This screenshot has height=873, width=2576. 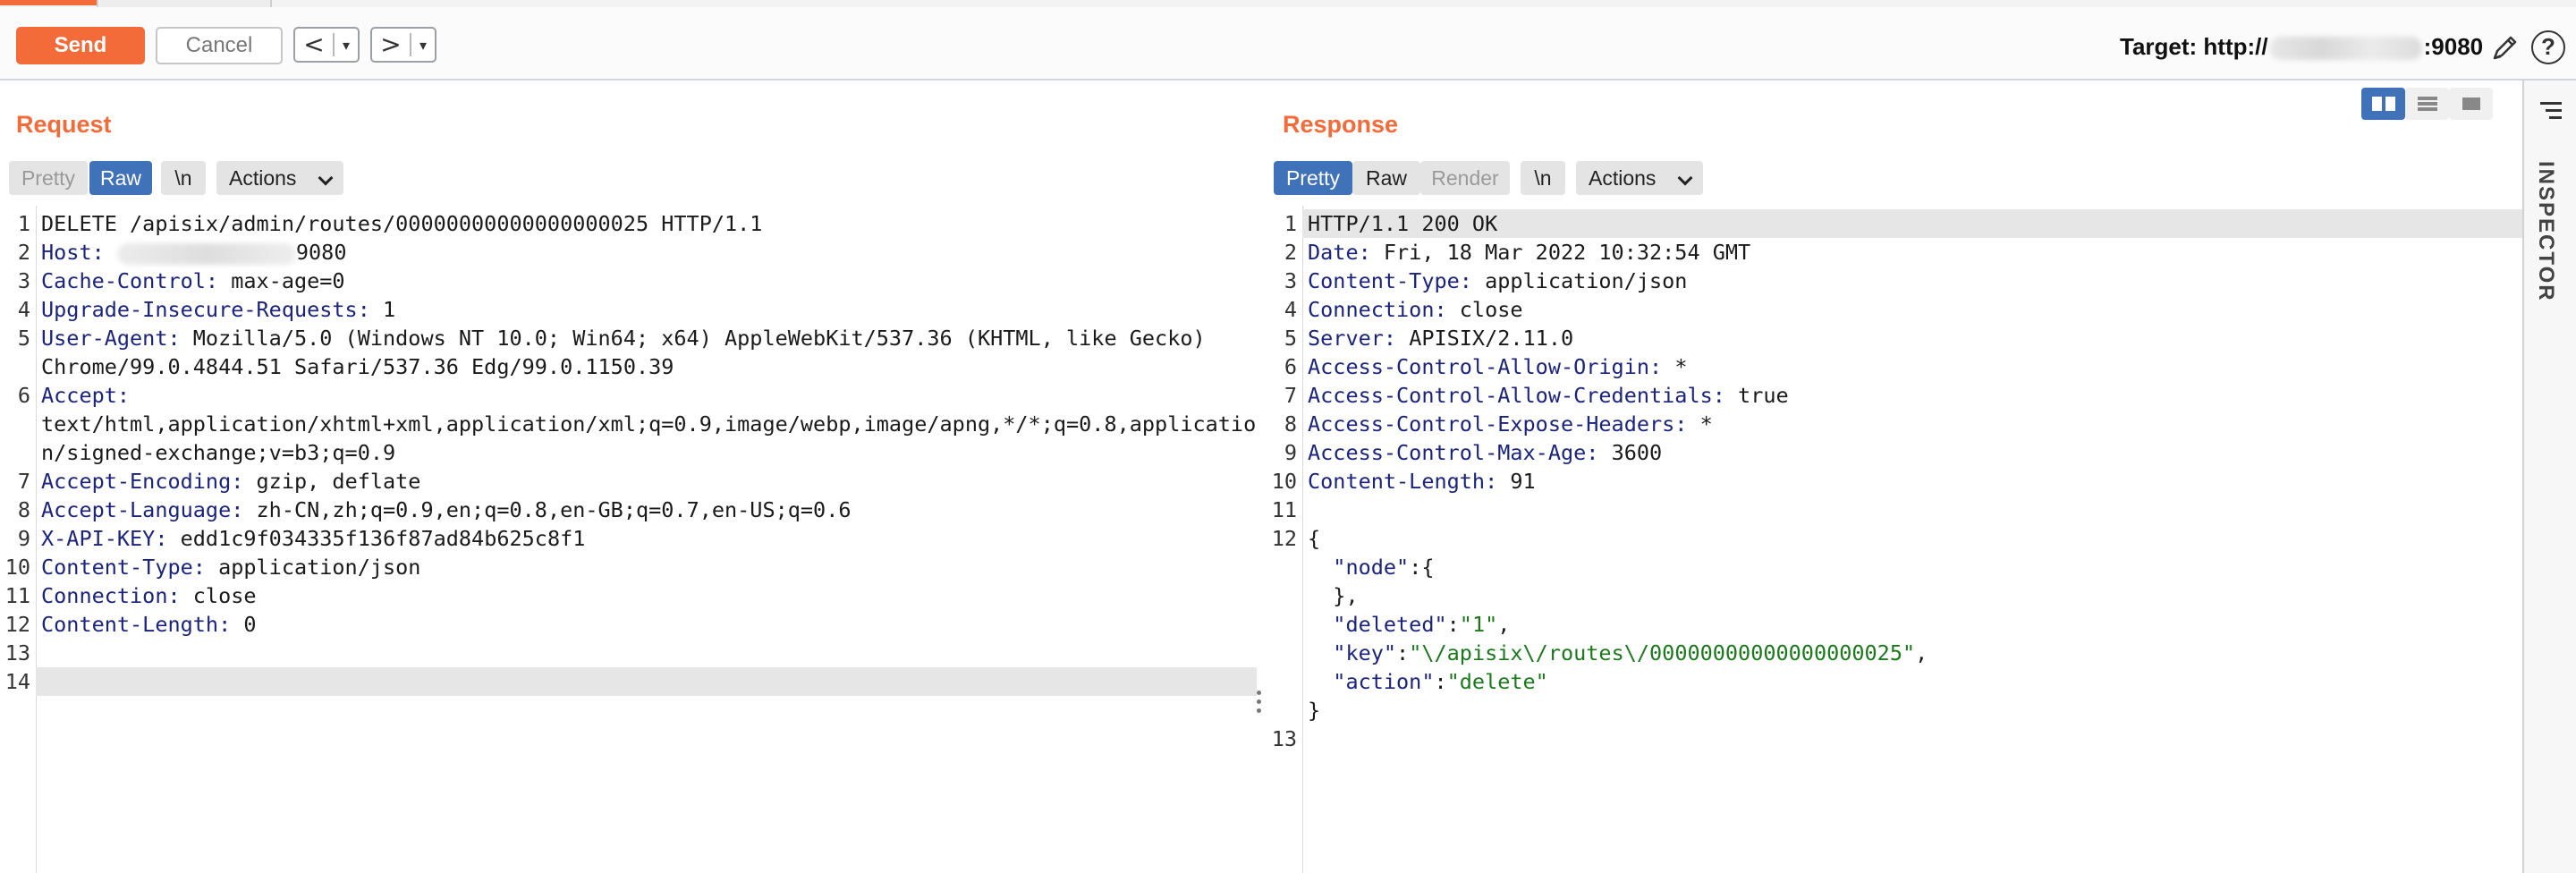 What do you see at coordinates (389, 309) in the screenshot?
I see `header-value: 1` at bounding box center [389, 309].